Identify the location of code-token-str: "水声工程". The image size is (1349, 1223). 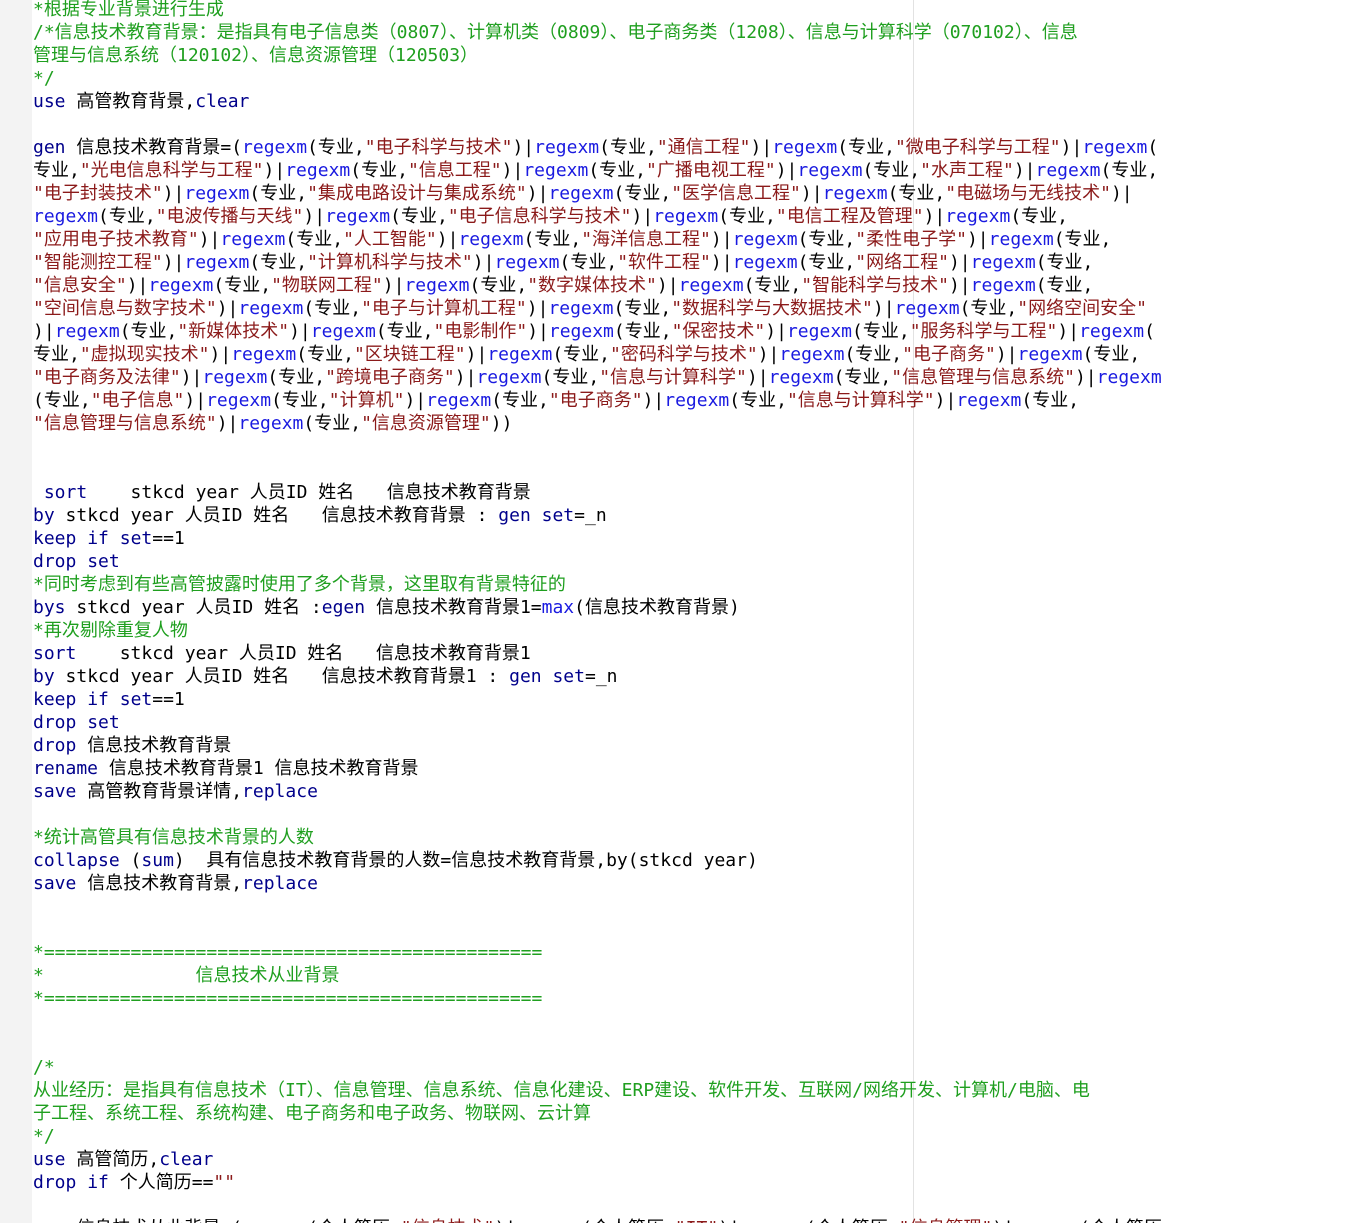
(967, 170).